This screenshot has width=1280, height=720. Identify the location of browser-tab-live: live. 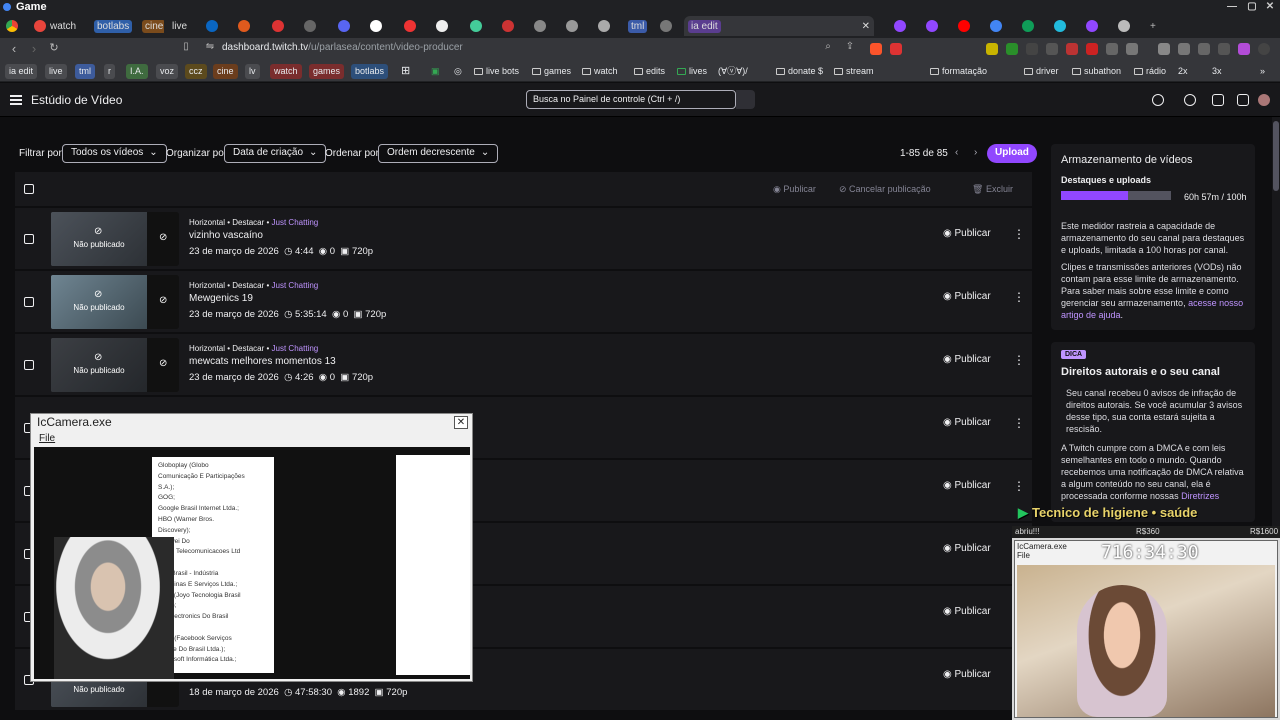
(180, 26).